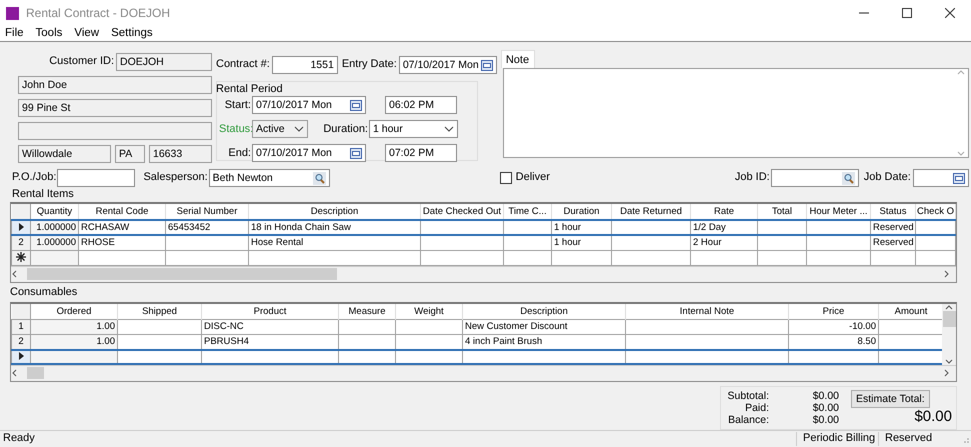 This screenshot has height=447, width=971. Describe the element at coordinates (506, 178) in the screenshot. I see `deliver-checkbox` at that location.